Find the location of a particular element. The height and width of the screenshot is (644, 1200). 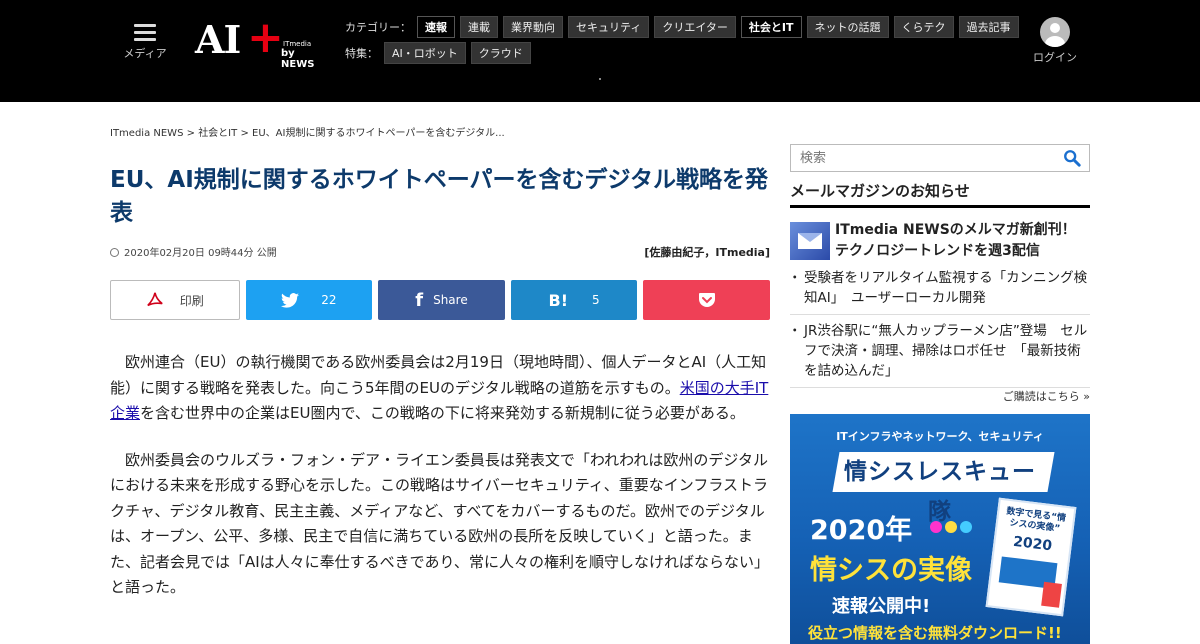

mailmag-feature: ITmedia NEWSのメルマガ新創刊！ テクノロジートレンドを週3配信 is located at coordinates (940, 241).